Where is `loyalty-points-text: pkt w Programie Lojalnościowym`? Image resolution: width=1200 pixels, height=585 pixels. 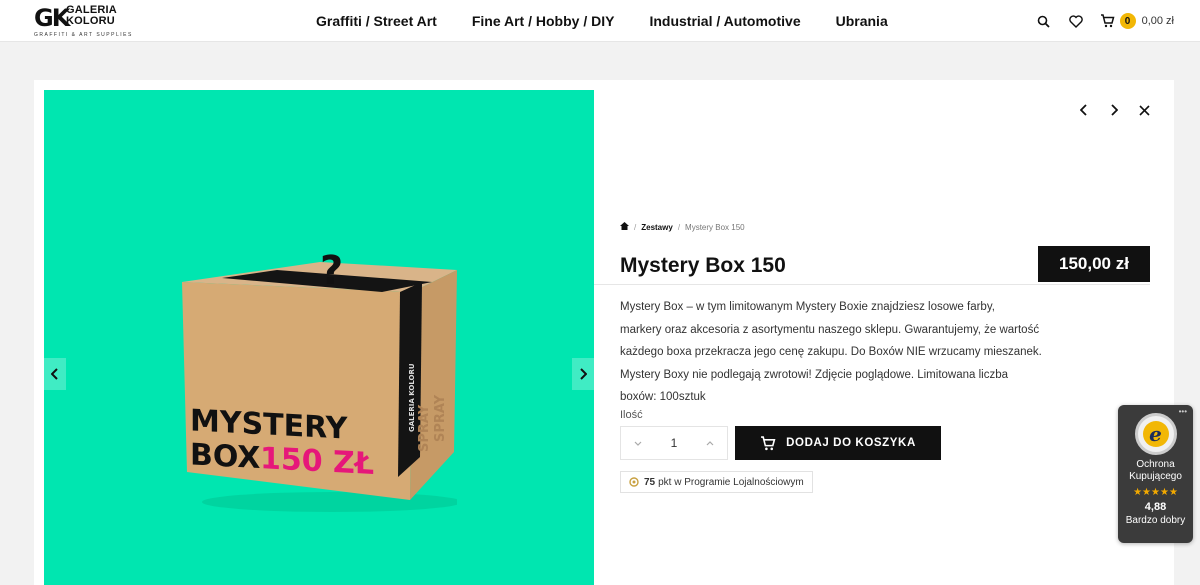
loyalty-points-text: pkt w Programie Lojalnościowym is located at coordinates (731, 482).